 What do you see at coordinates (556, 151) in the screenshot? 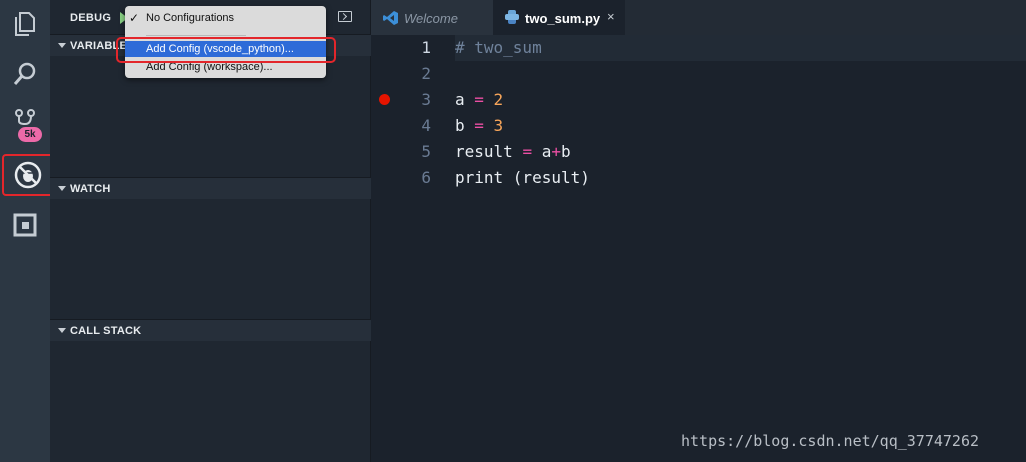
I see `code-operator: +` at bounding box center [556, 151].